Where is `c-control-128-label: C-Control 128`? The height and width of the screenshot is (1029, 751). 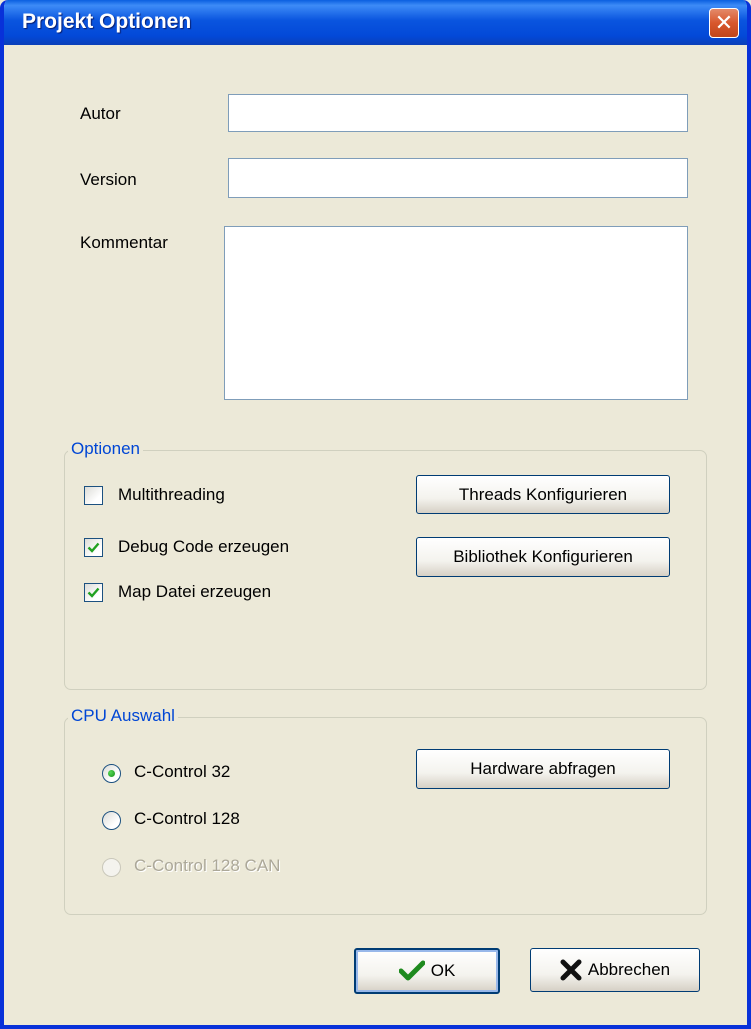 c-control-128-label: C-Control 128 is located at coordinates (187, 819).